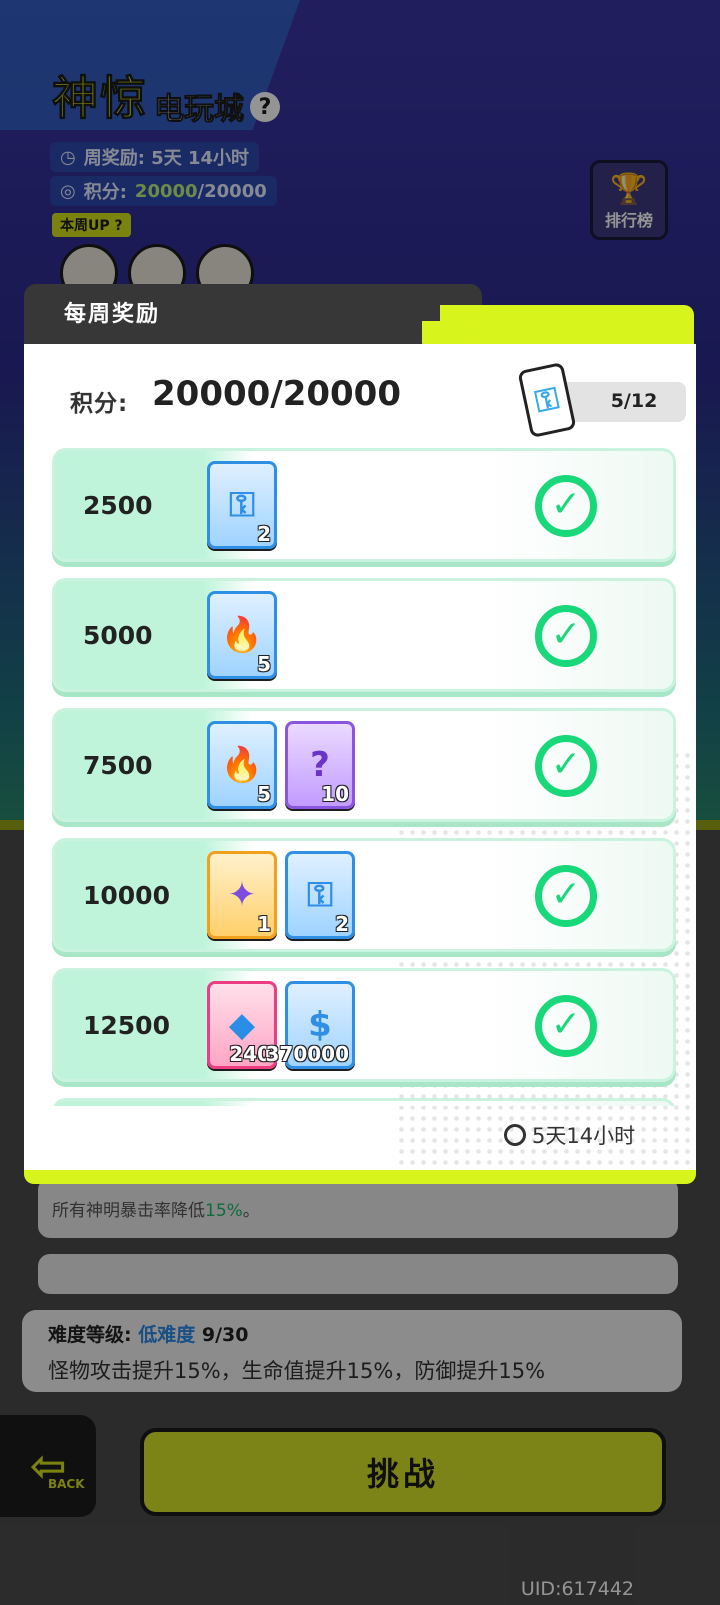 Image resolution: width=720 pixels, height=1605 pixels. What do you see at coordinates (264, 924) in the screenshot?
I see `reward-quantity: 1` at bounding box center [264, 924].